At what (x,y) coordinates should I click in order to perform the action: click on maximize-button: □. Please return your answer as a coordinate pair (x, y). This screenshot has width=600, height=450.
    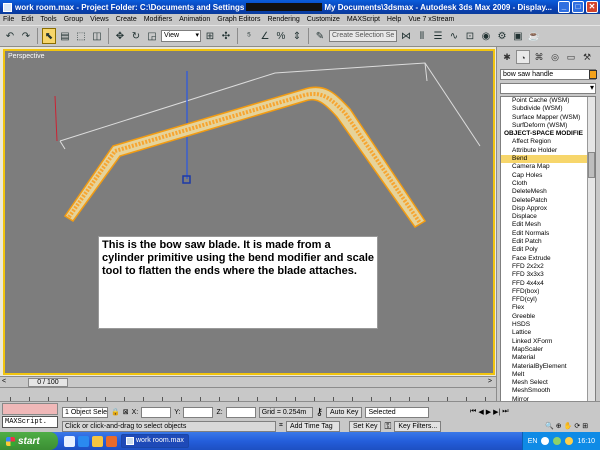
    Looking at the image, I should click on (578, 7).